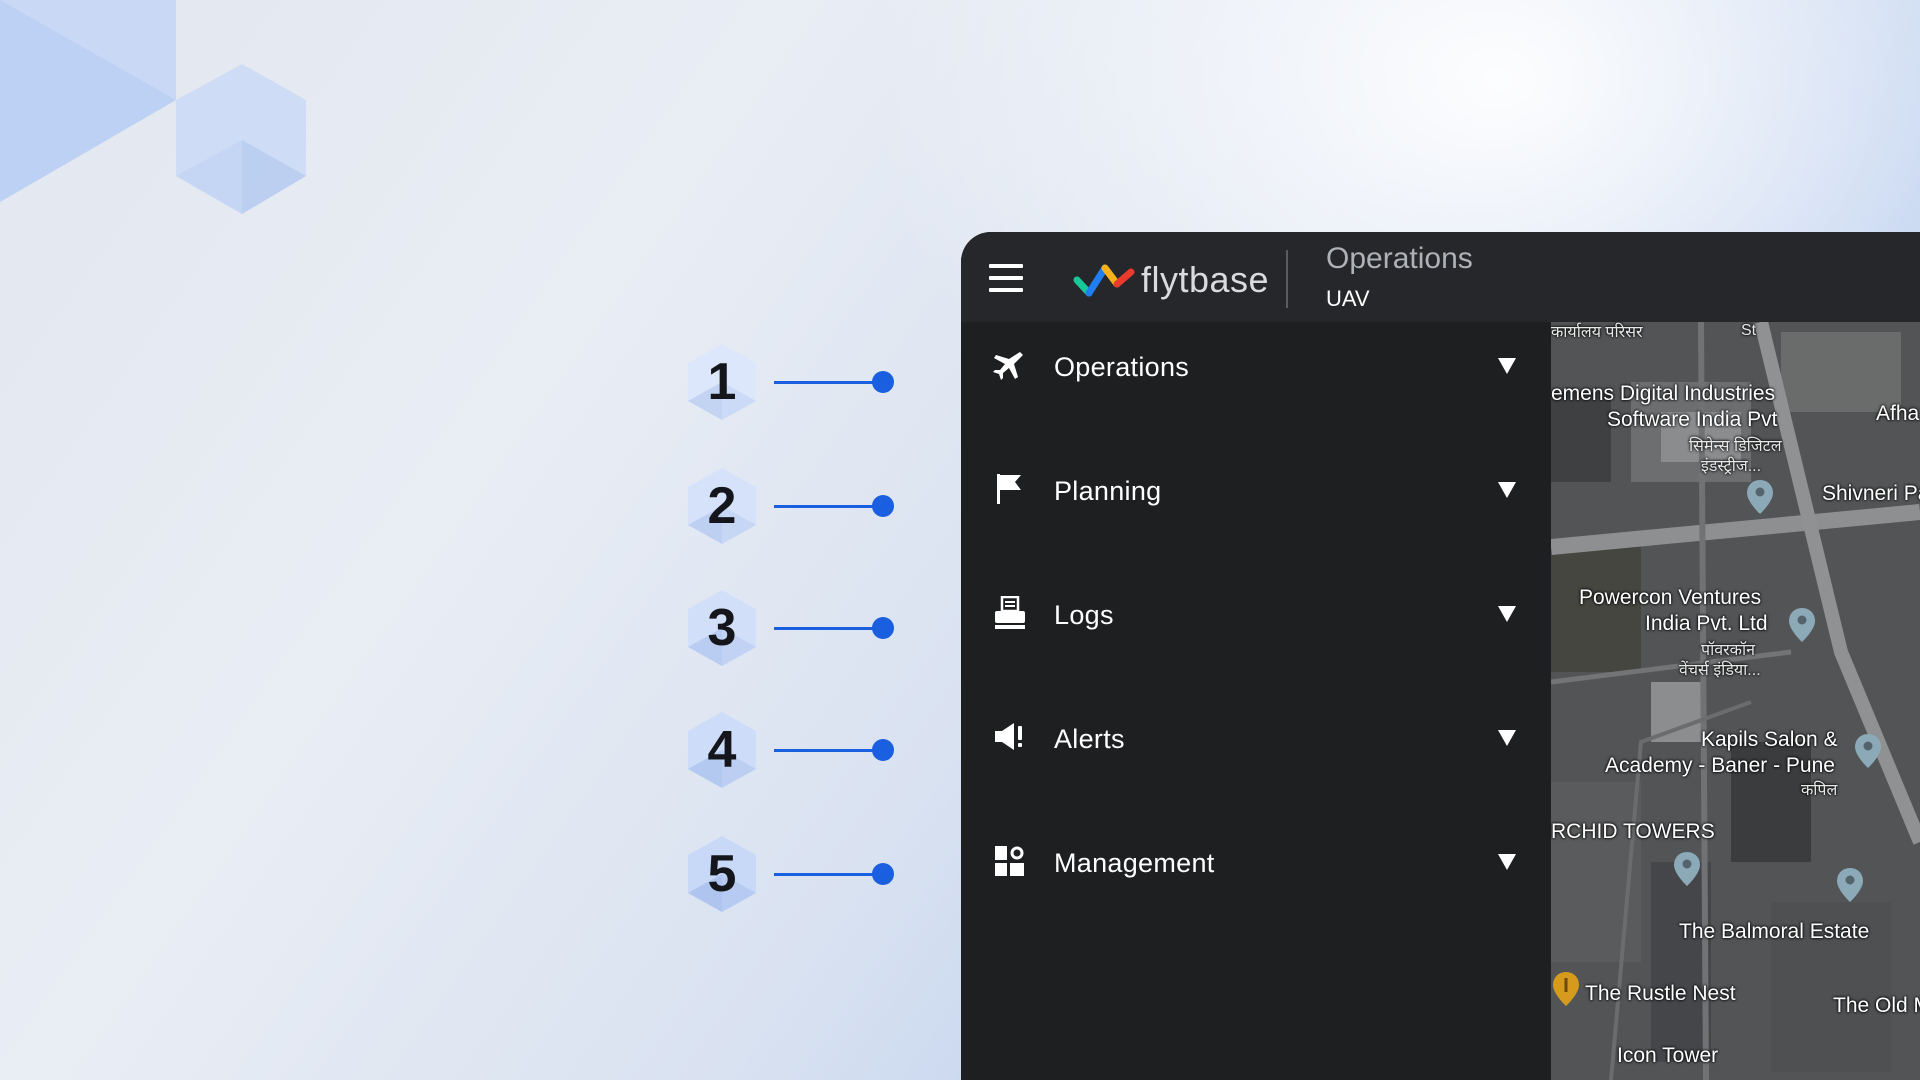  What do you see at coordinates (1720, 765) in the screenshot?
I see `map-label: Academy - Baner - Pune` at bounding box center [1720, 765].